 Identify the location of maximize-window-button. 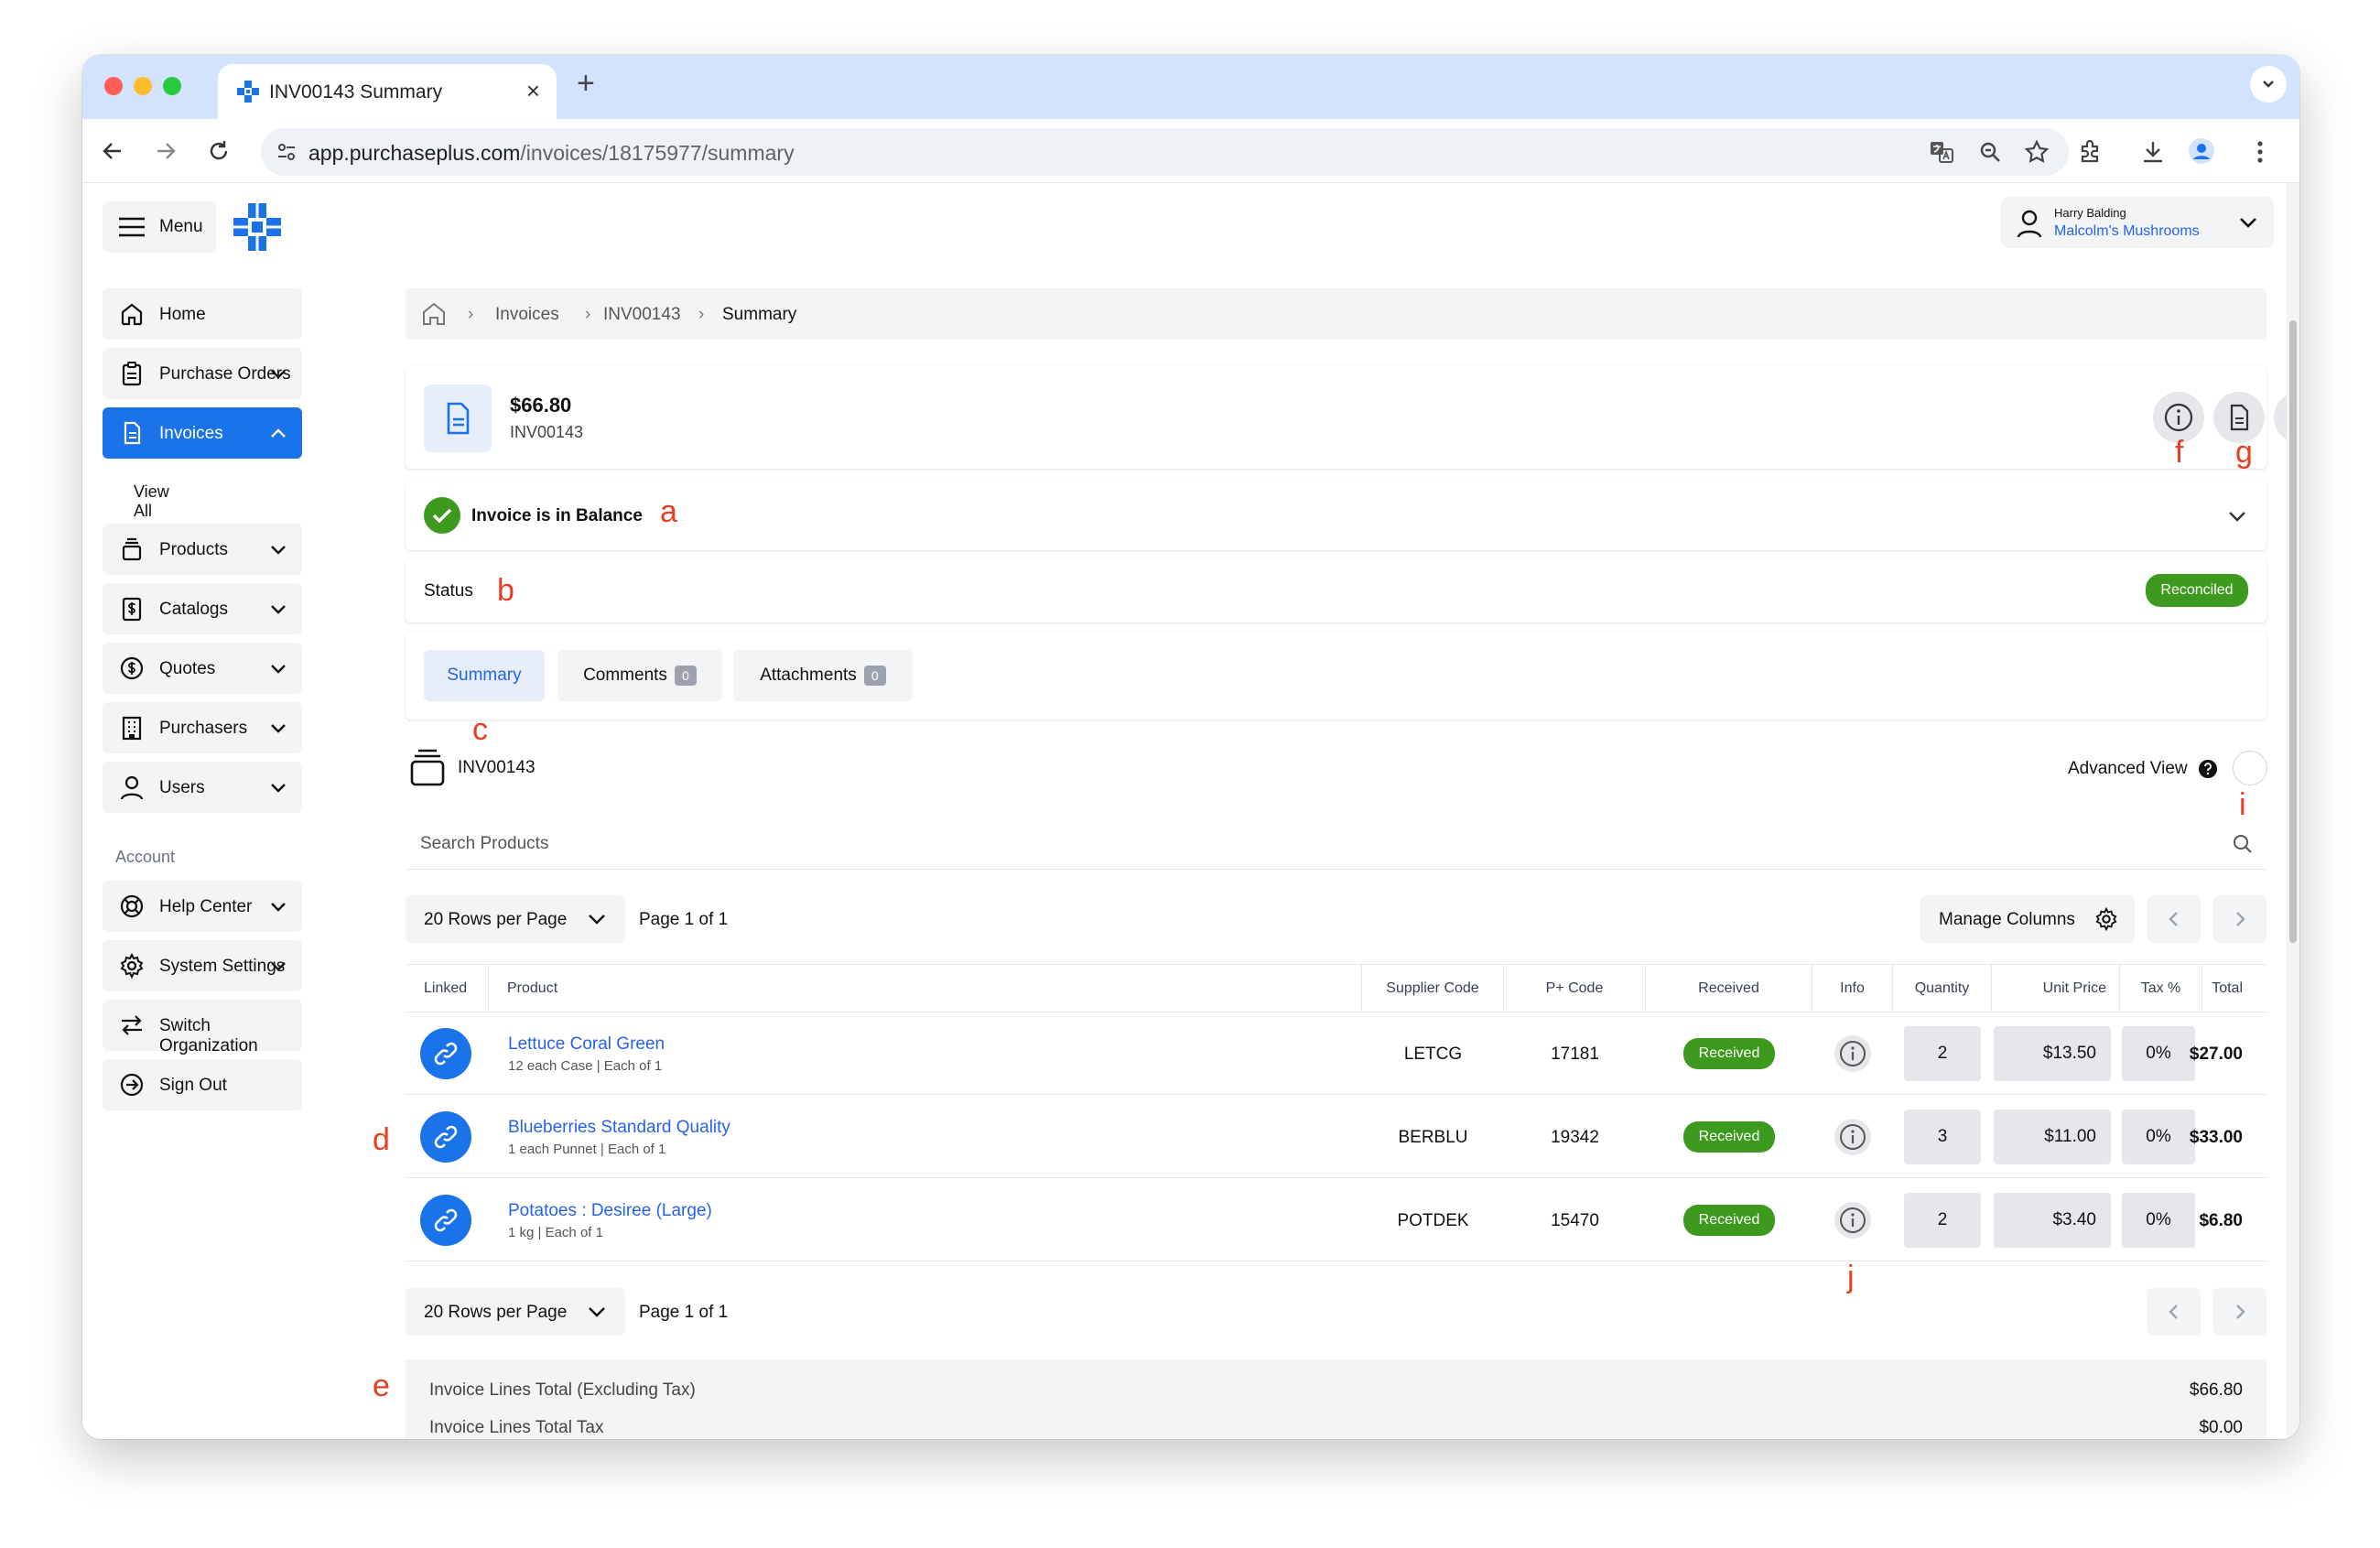
(172, 86).